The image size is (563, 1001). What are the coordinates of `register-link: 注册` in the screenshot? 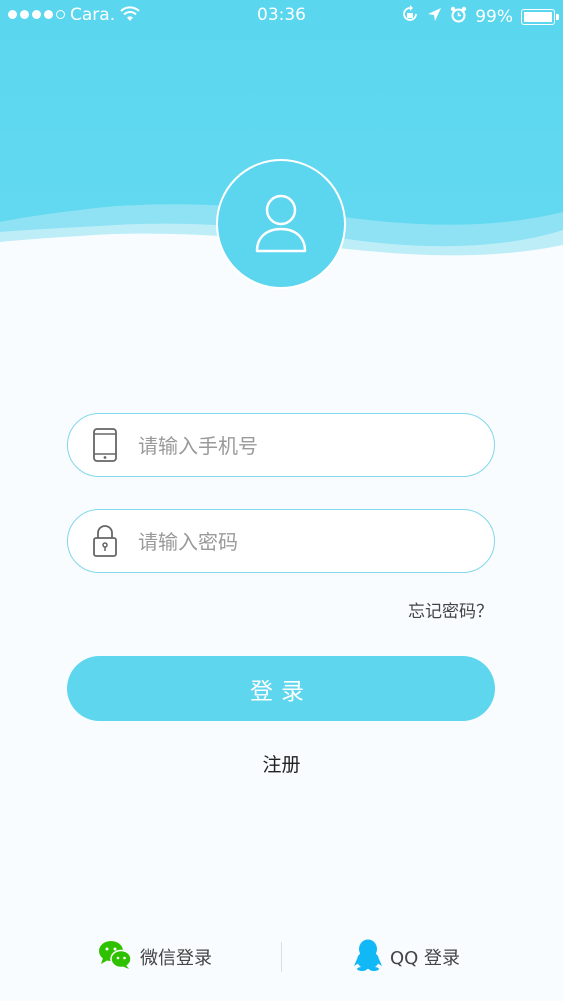 It's located at (281, 763).